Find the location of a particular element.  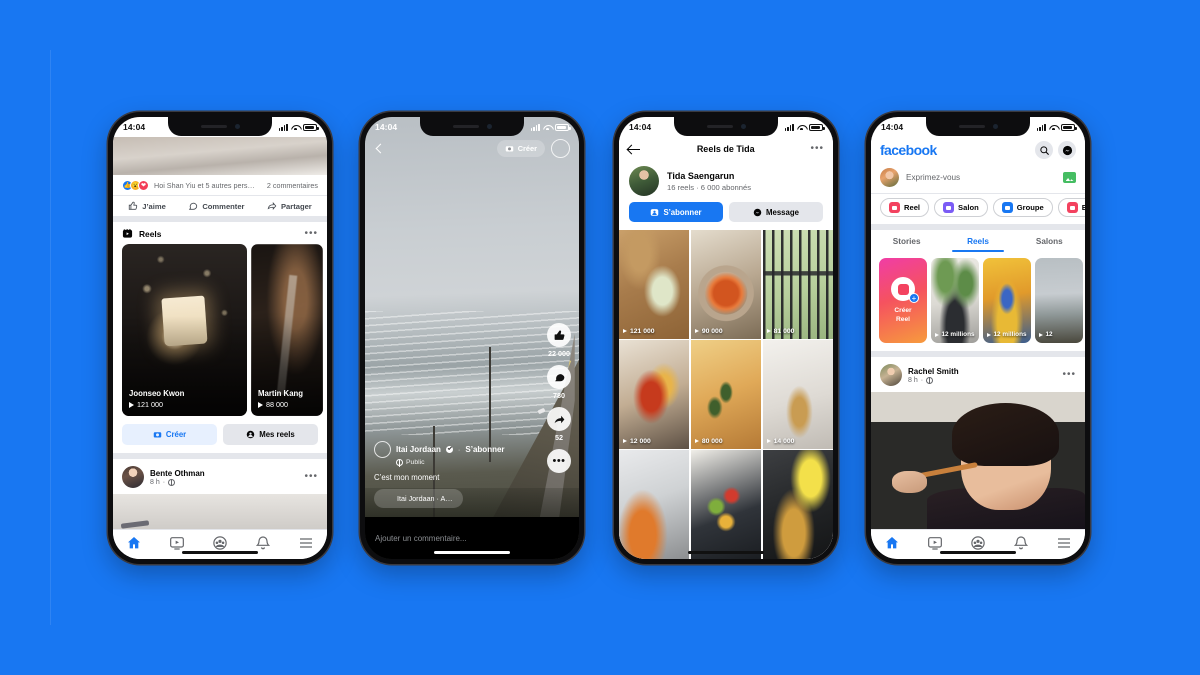

search-button is located at coordinates (1044, 150).